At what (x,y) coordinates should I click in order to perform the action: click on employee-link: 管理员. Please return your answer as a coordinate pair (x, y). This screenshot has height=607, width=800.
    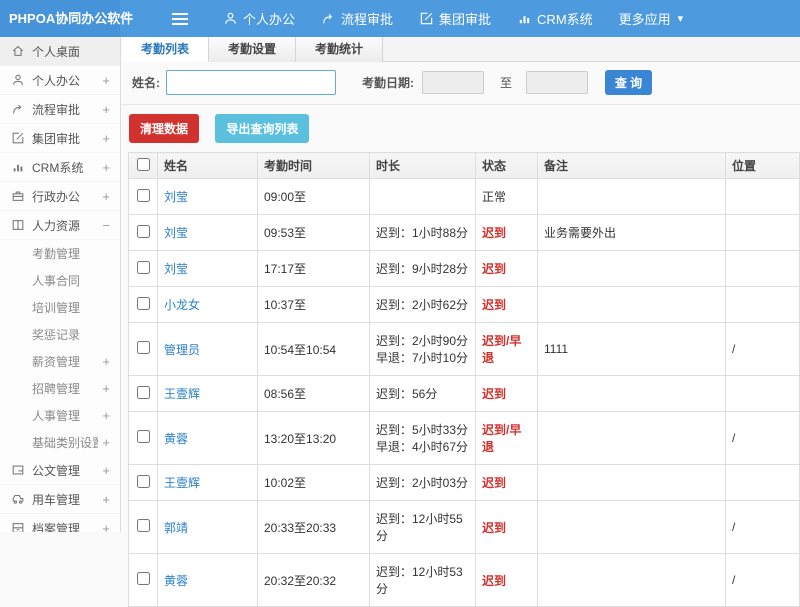
    Looking at the image, I should click on (182, 350).